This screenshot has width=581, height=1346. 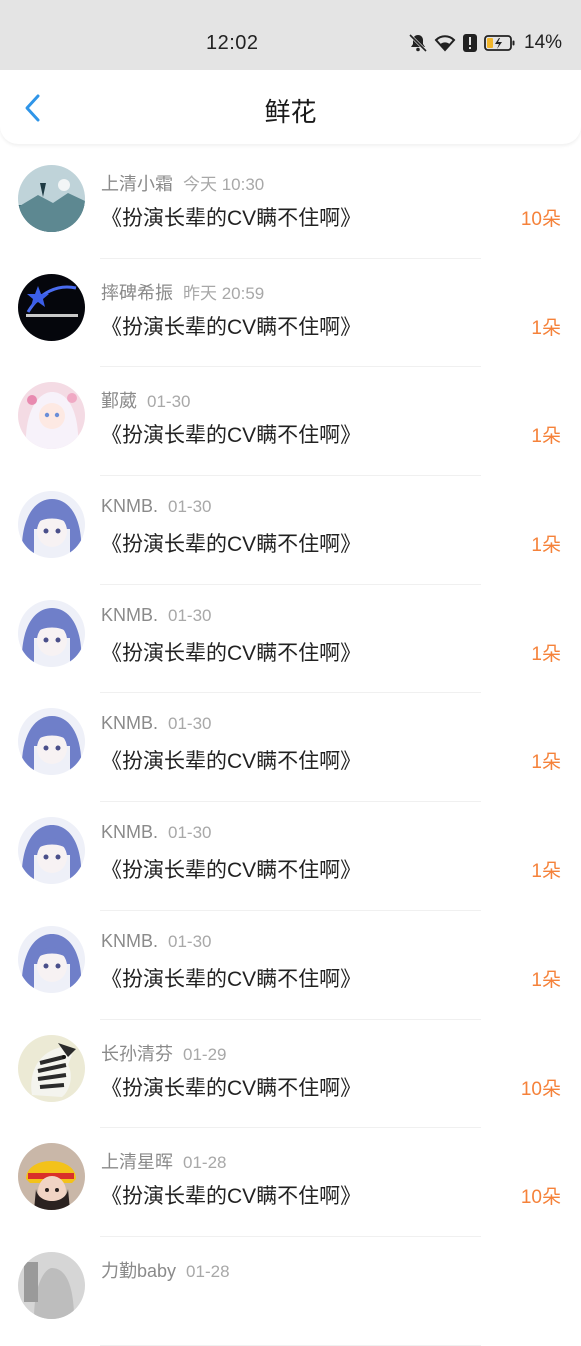 What do you see at coordinates (224, 293) in the screenshot?
I see `item-time: 昨天 20:59` at bounding box center [224, 293].